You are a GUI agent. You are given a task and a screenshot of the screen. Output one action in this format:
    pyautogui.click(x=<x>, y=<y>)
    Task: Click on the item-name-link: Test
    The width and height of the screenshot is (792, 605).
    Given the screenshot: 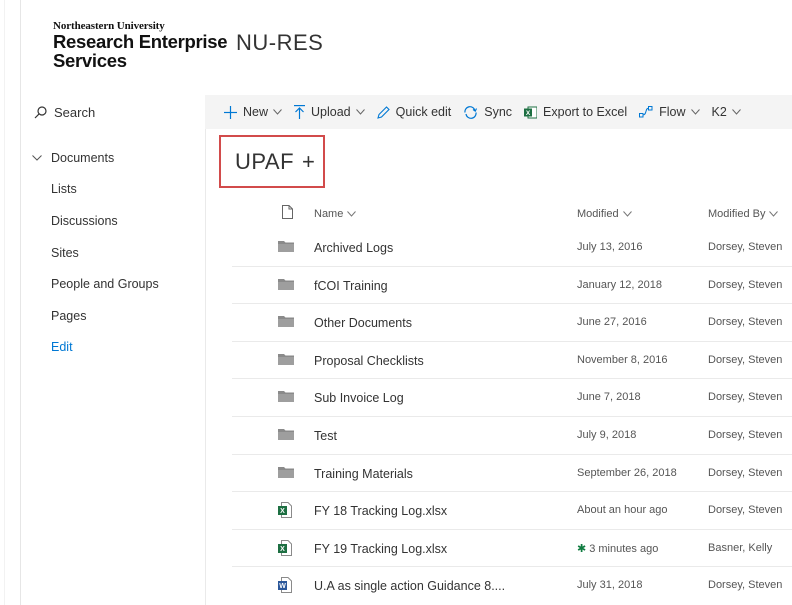 What is the action you would take?
    pyautogui.click(x=325, y=436)
    